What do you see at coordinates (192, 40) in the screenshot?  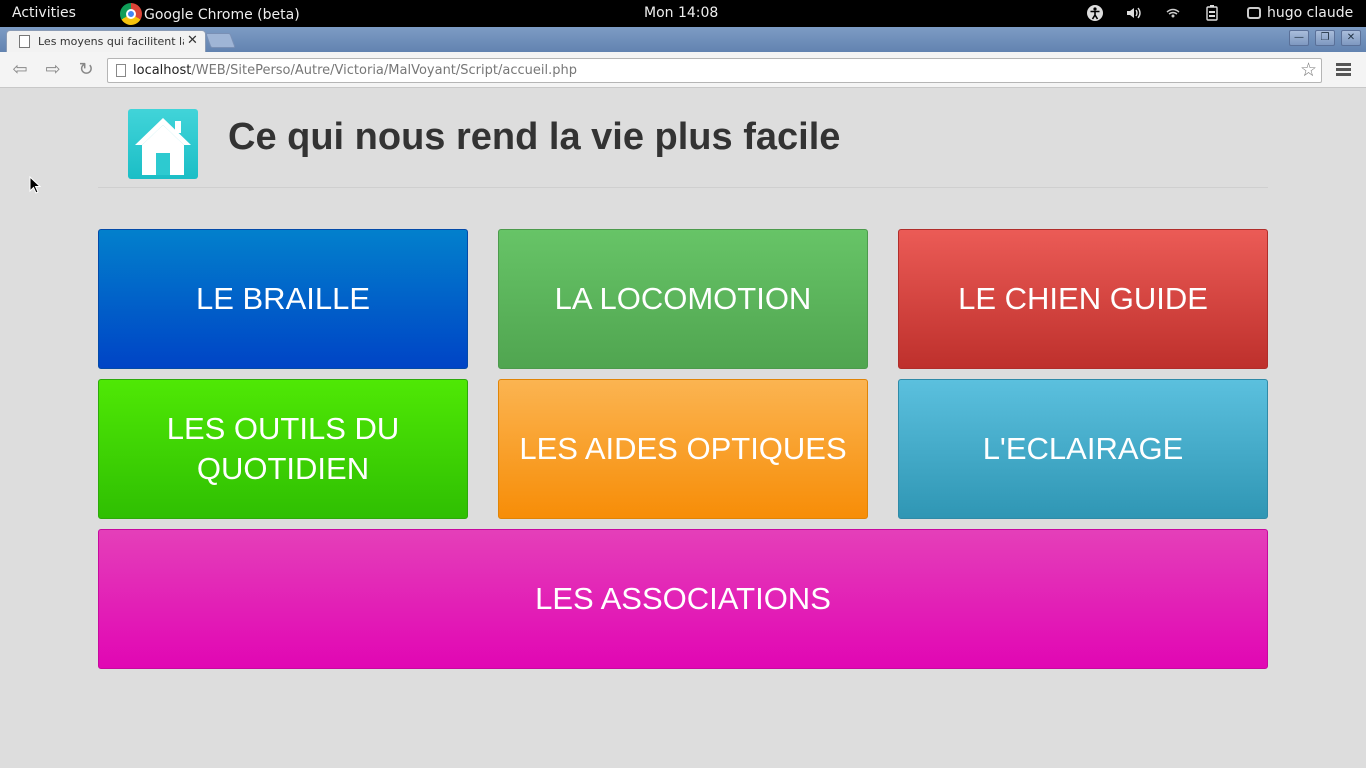 I see `tab-close-icon: ✕` at bounding box center [192, 40].